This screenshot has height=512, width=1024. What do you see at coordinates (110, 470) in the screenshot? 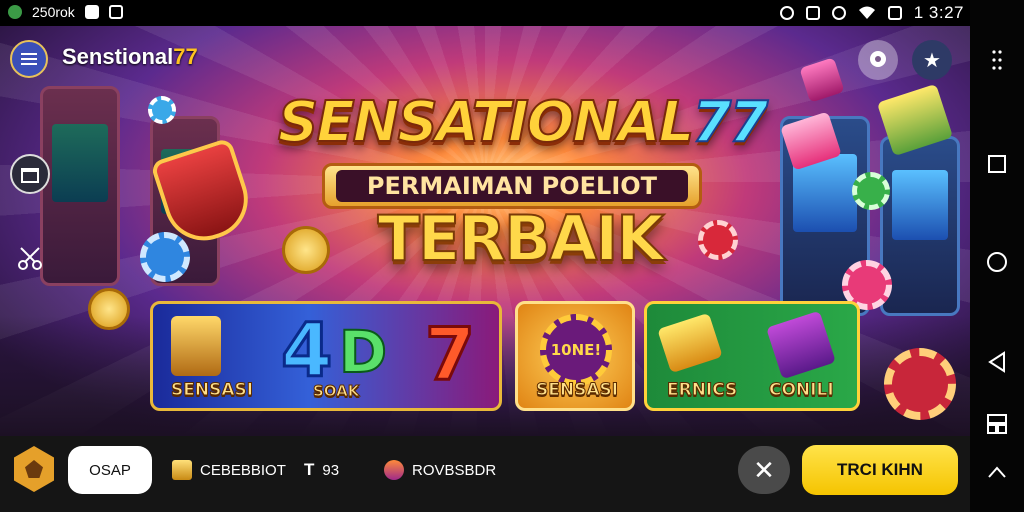
I see `pill-button: OSAP` at bounding box center [110, 470].